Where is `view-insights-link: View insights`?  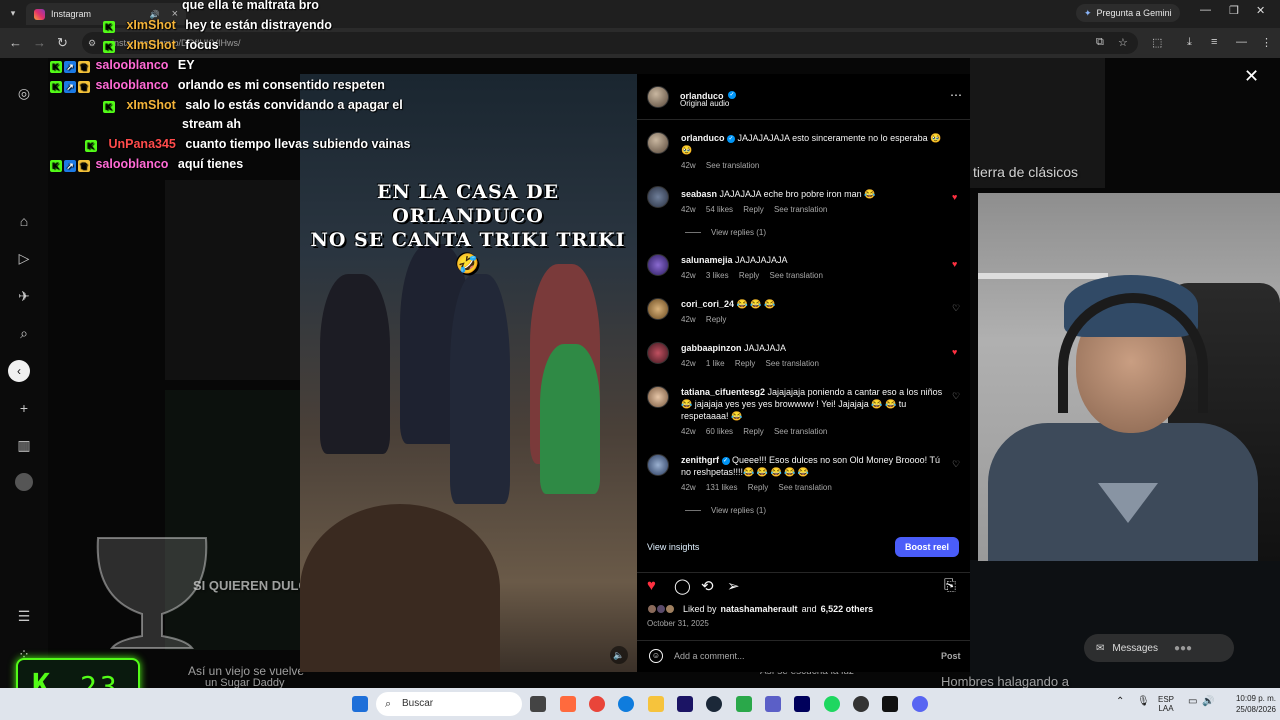 view-insights-link: View insights is located at coordinates (673, 547).